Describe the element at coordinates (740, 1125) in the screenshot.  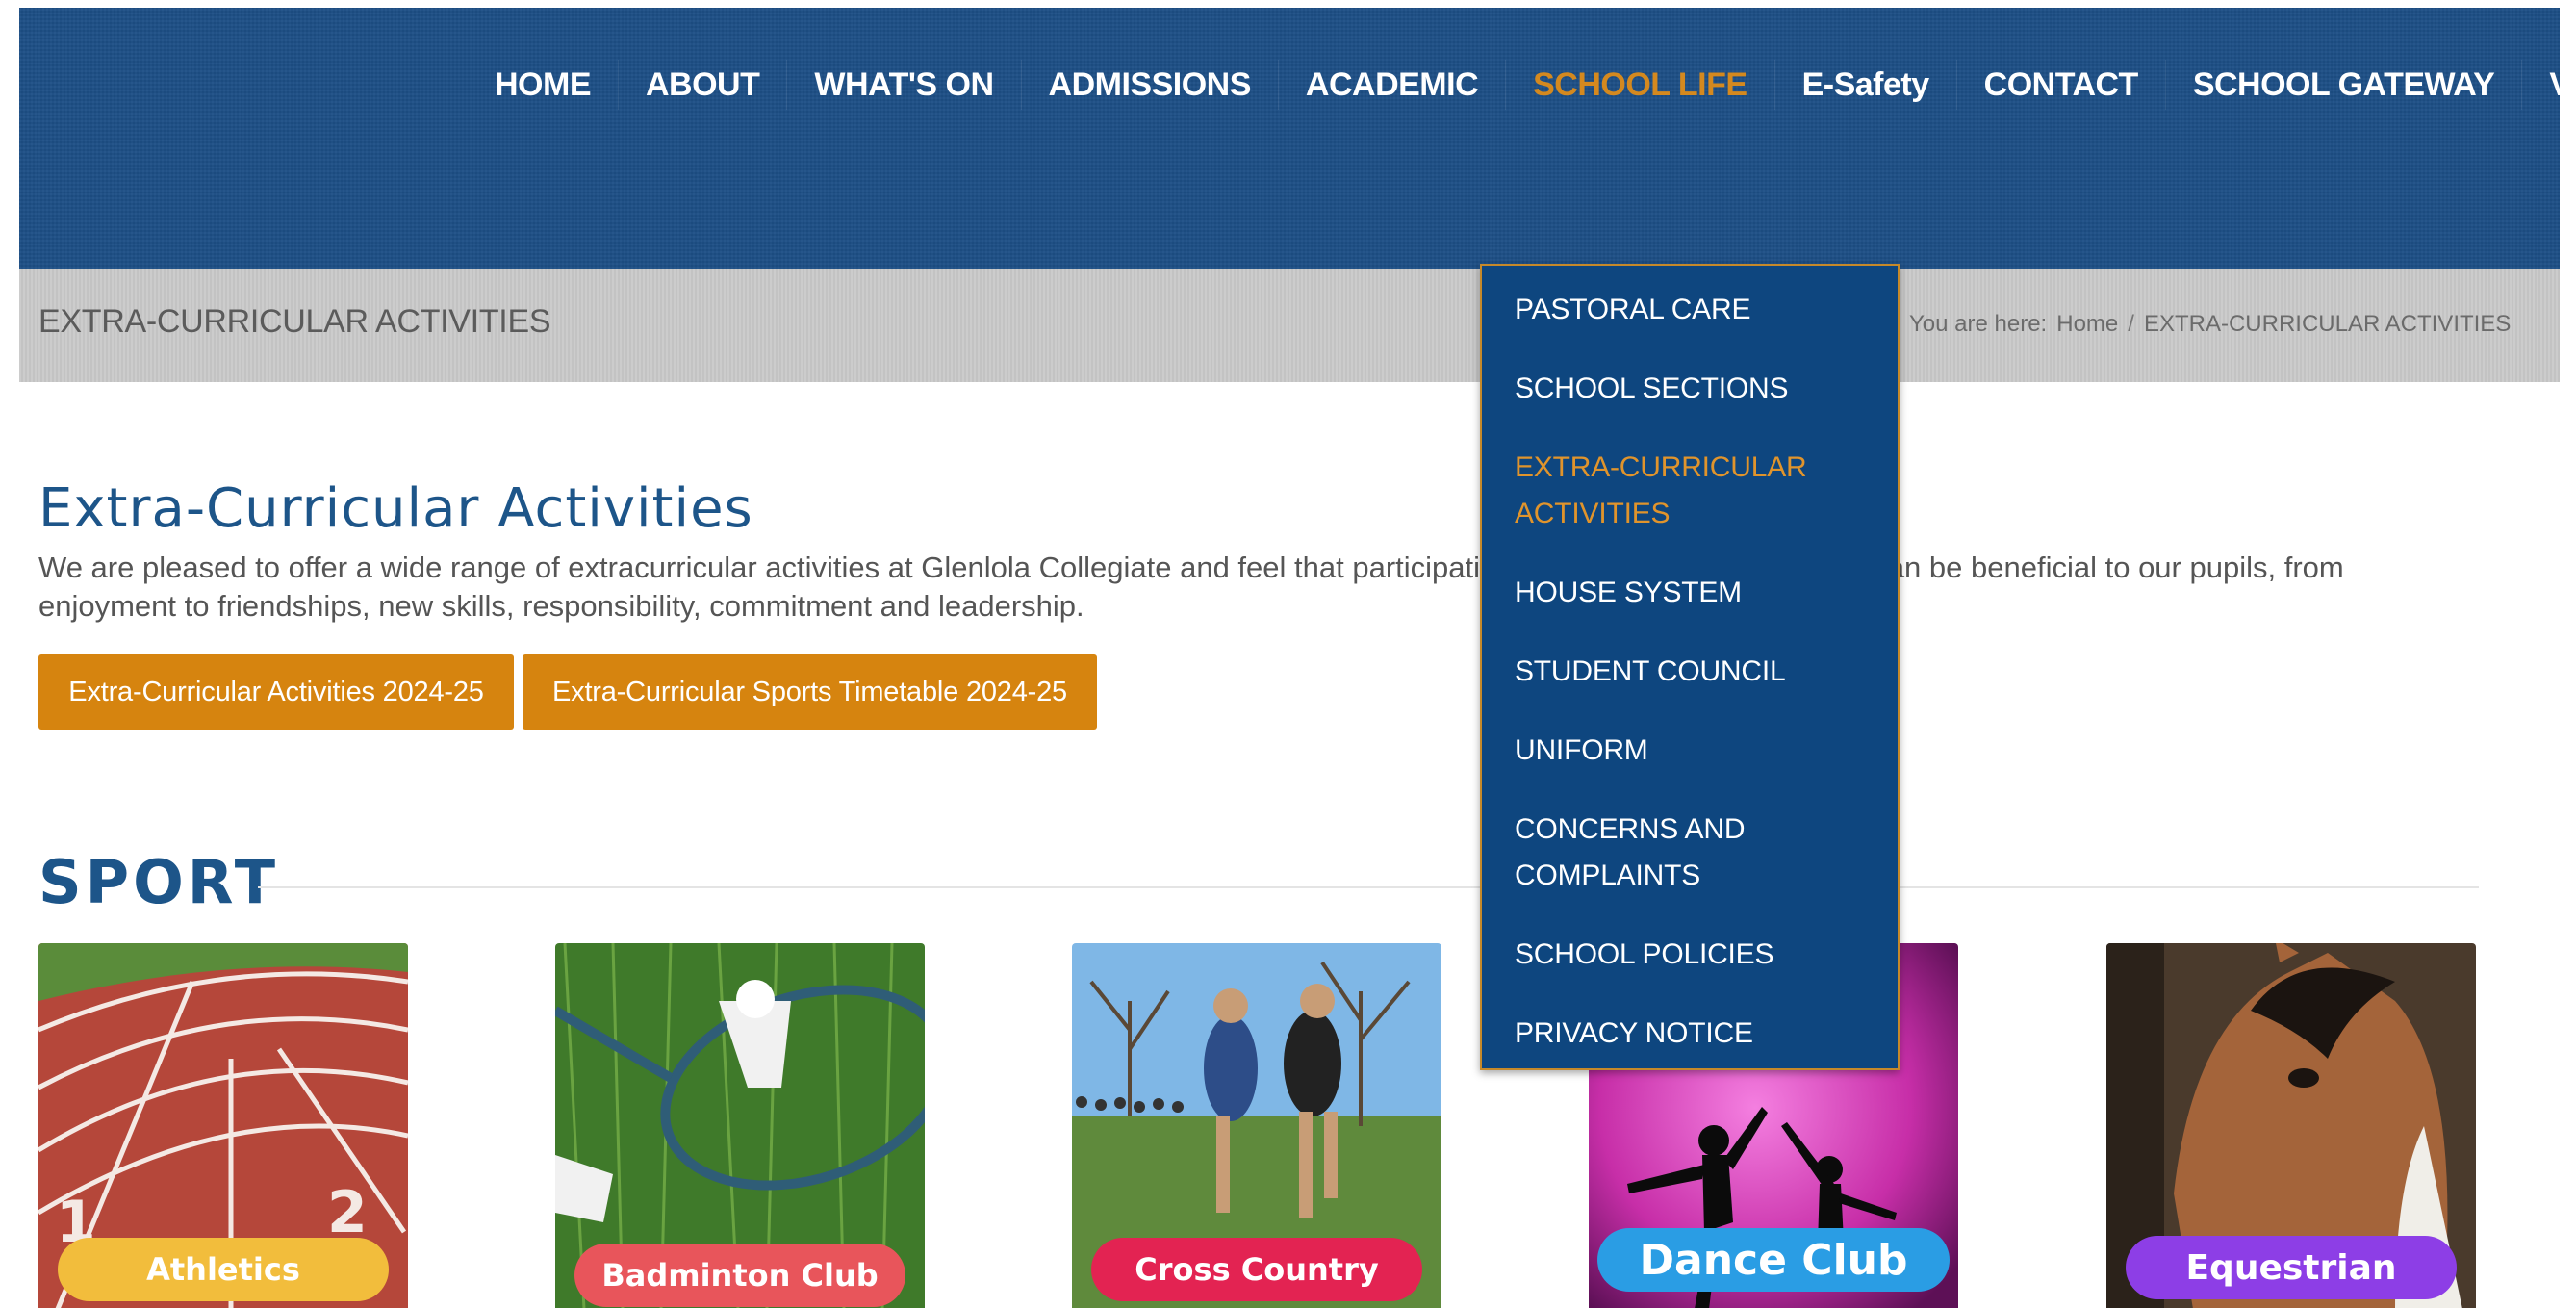
I see `card-badminton: Badminton Club` at that location.